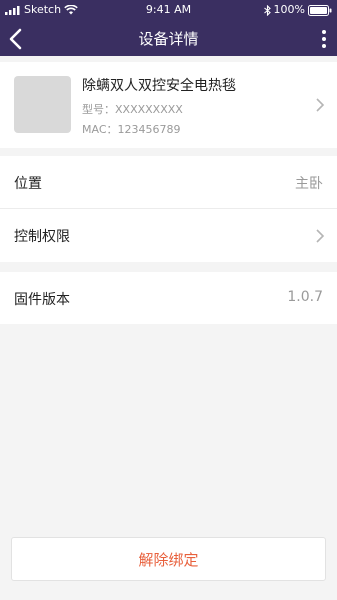 Image resolution: width=337 pixels, height=600 pixels. I want to click on device-info-card: 除螨双人双控安全电热毯 型号：XXXXXXXXX MAC：123456789, so click(168, 105).